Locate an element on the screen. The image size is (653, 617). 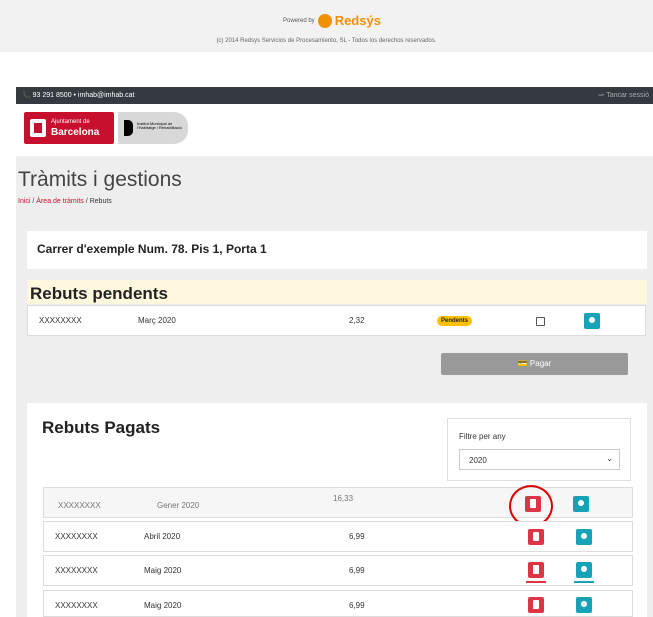
breadcrumb-current: Rebuts is located at coordinates (100, 201).